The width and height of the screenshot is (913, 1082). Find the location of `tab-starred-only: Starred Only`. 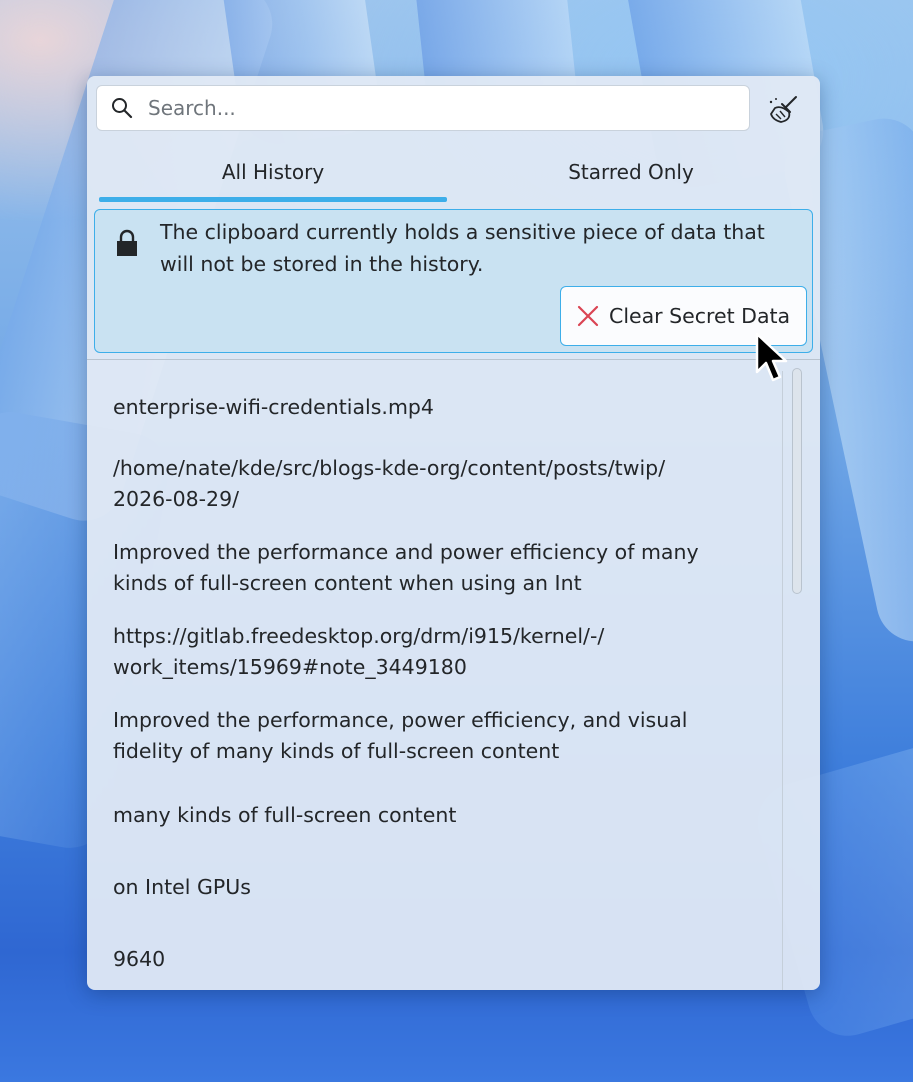

tab-starred-only: Starred Only is located at coordinates (631, 172).